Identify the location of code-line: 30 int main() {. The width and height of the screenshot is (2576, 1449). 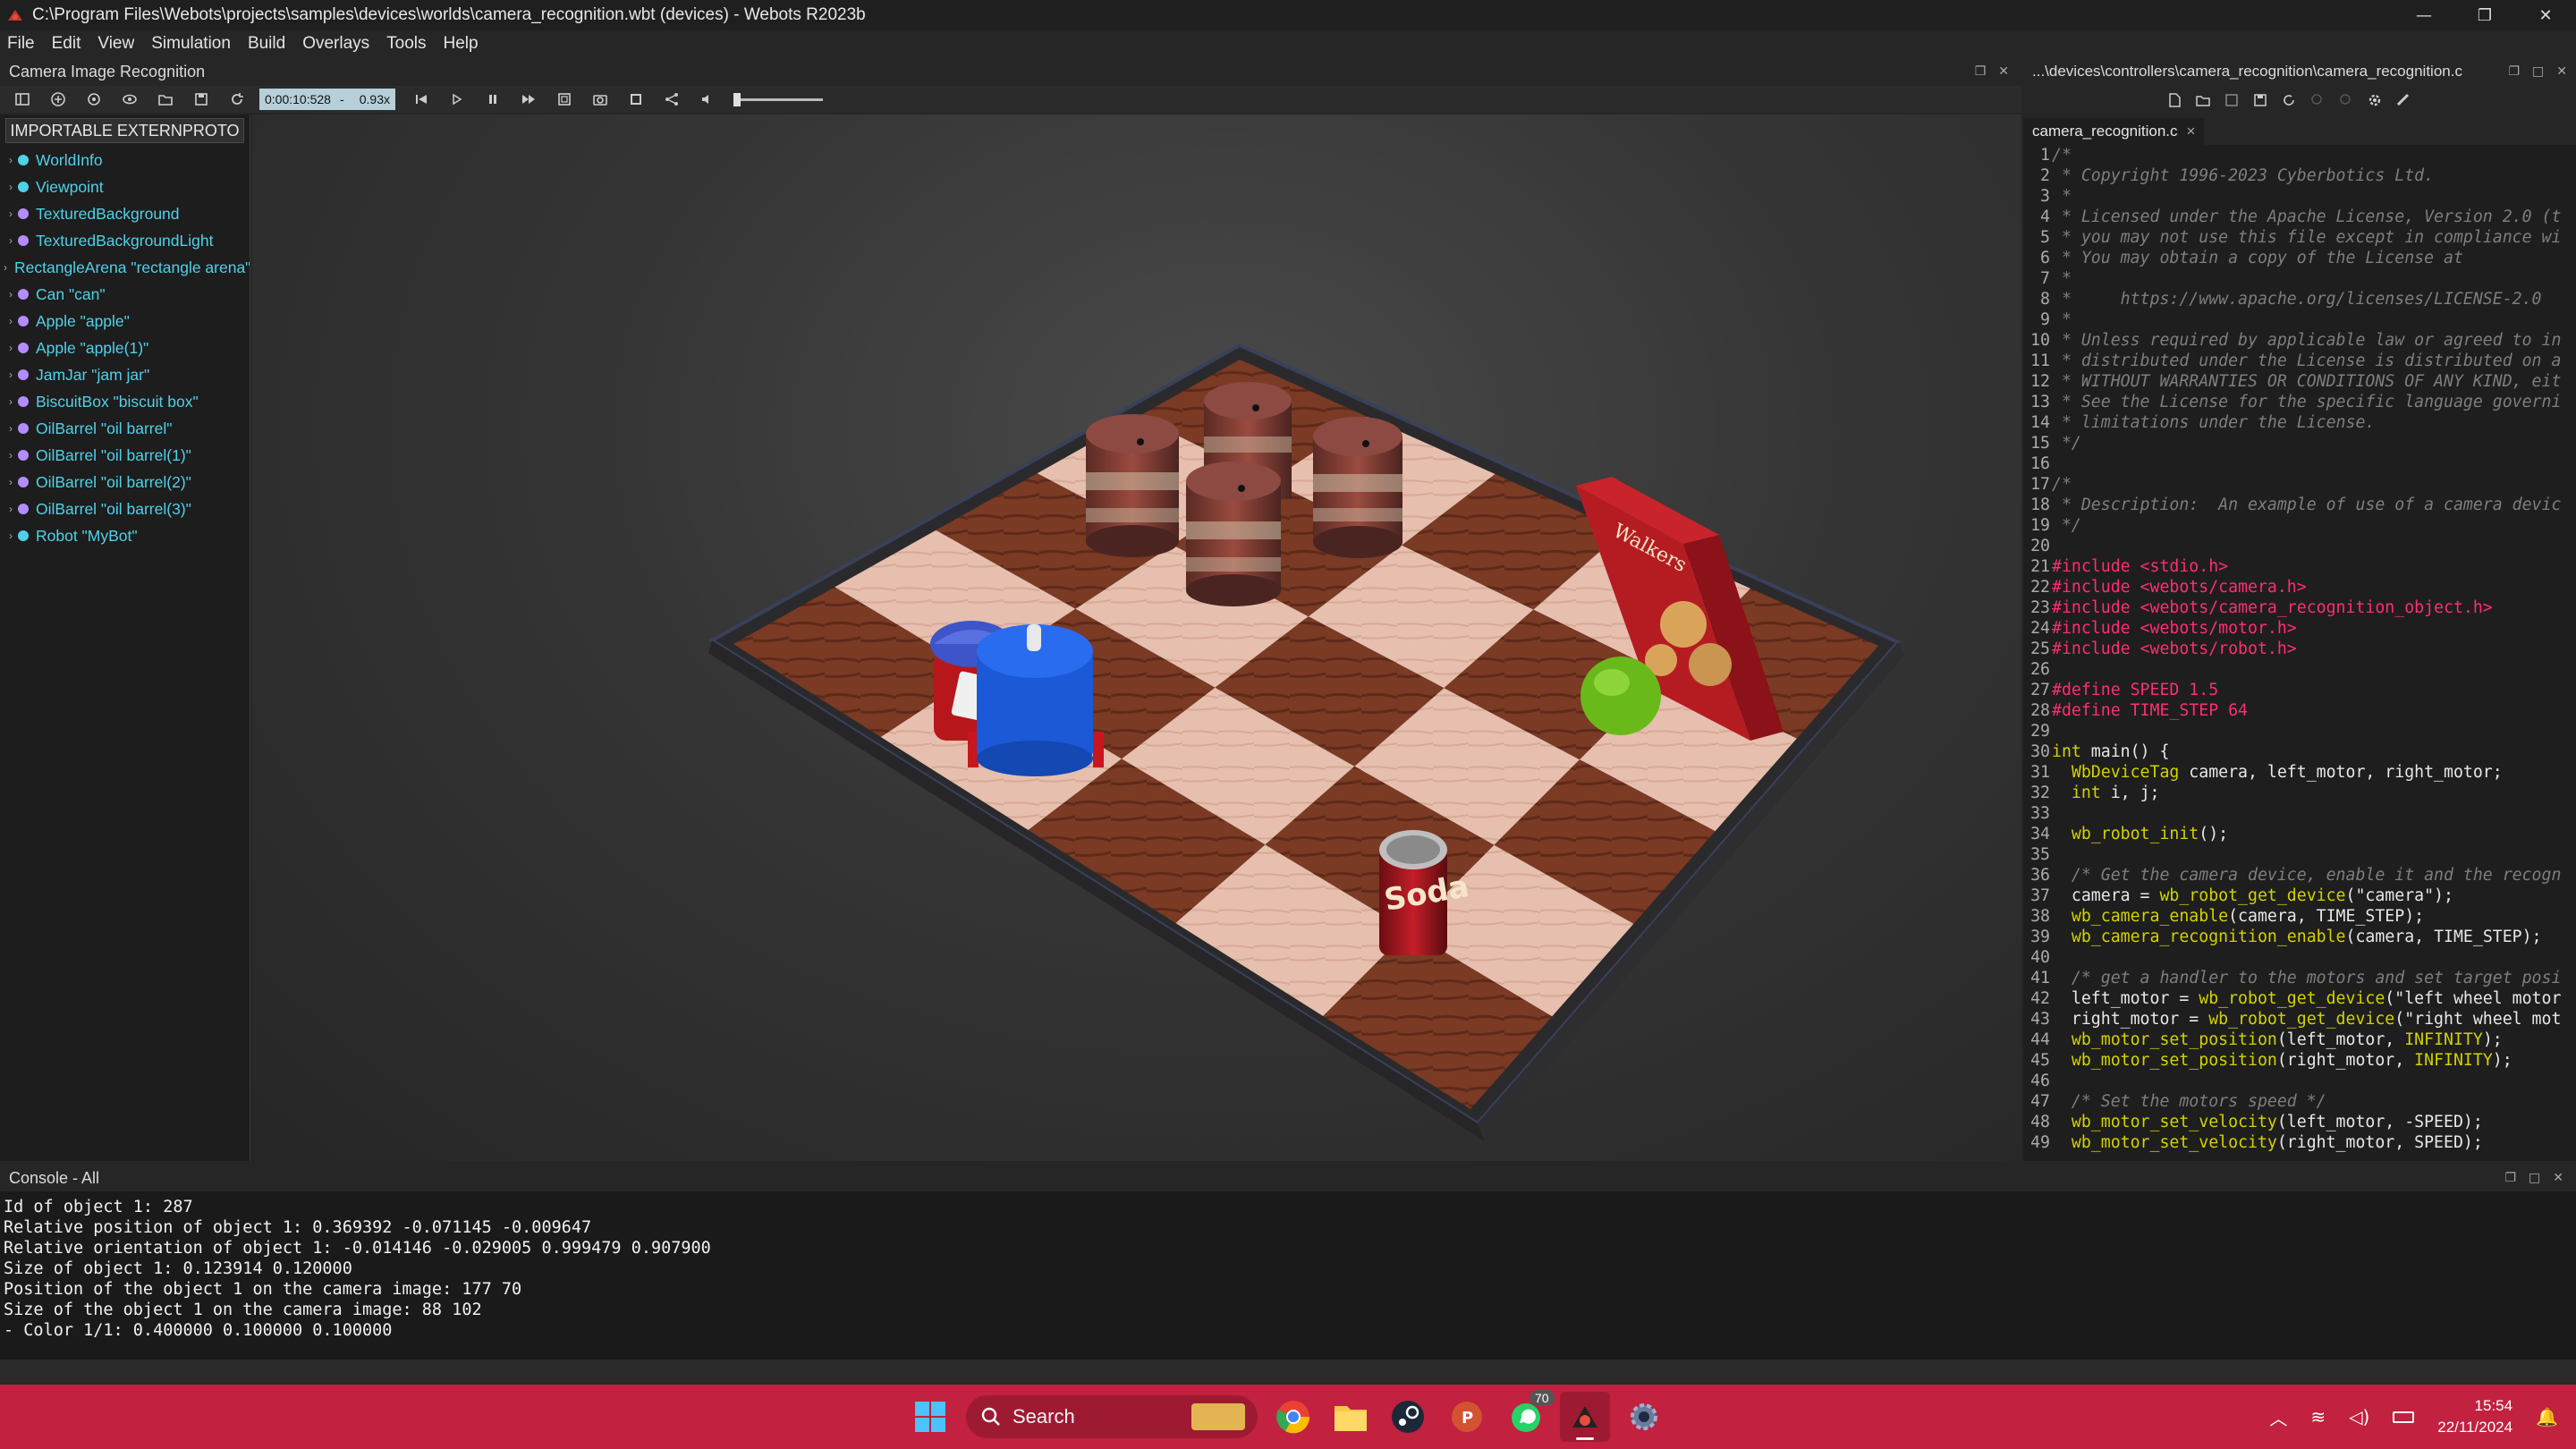
(2299, 751).